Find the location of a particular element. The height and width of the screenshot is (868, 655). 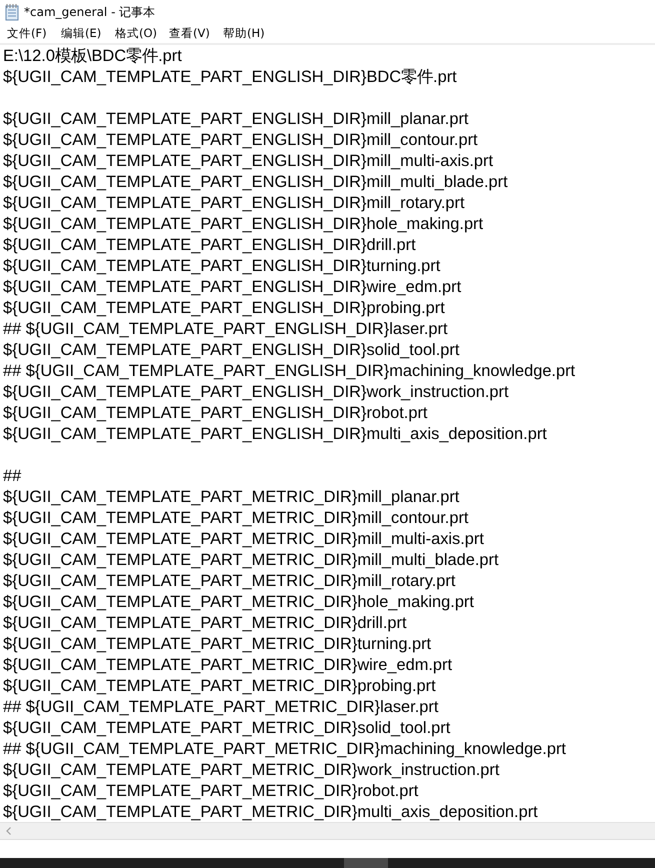

text-line: ${UGII_CAM_TEMPLATE_PART_METRIC_DIR}mill_contour.prt is located at coordinates (235, 518).